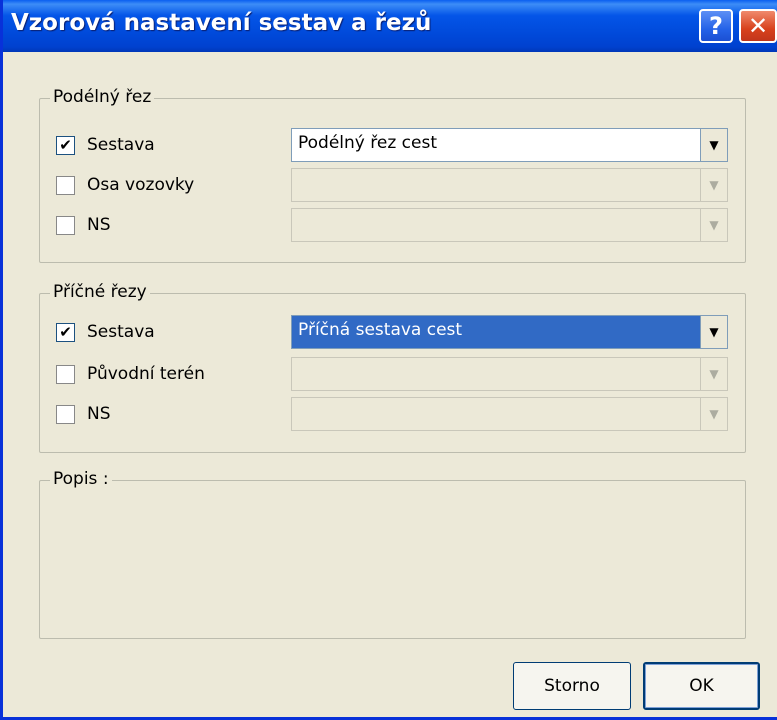  I want to click on close-button: ✕, so click(758, 26).